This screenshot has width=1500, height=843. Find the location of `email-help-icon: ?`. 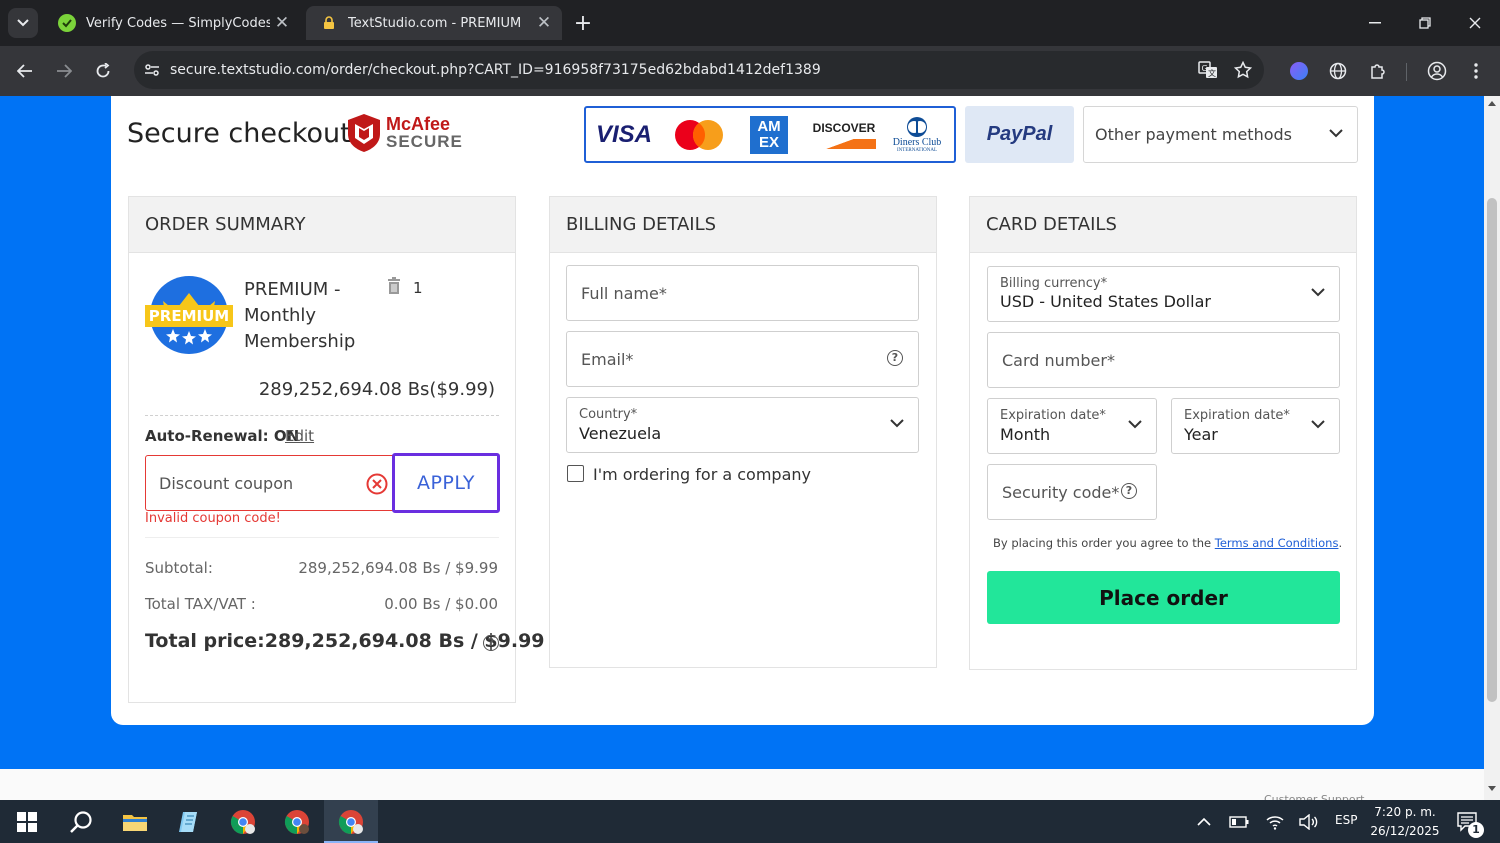

email-help-icon: ? is located at coordinates (895, 358).